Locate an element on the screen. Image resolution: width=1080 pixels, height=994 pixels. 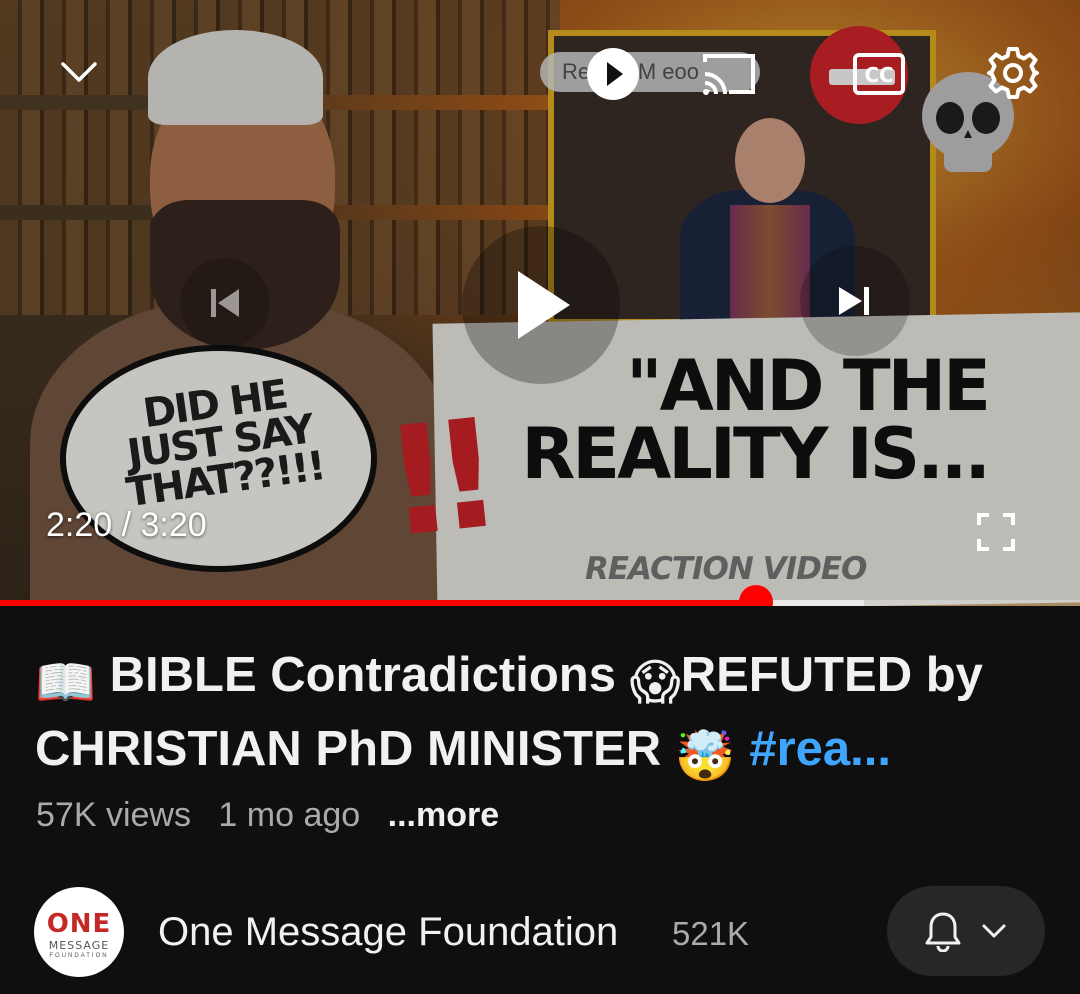
upload-age: 1 mo ago is located at coordinates (289, 815).